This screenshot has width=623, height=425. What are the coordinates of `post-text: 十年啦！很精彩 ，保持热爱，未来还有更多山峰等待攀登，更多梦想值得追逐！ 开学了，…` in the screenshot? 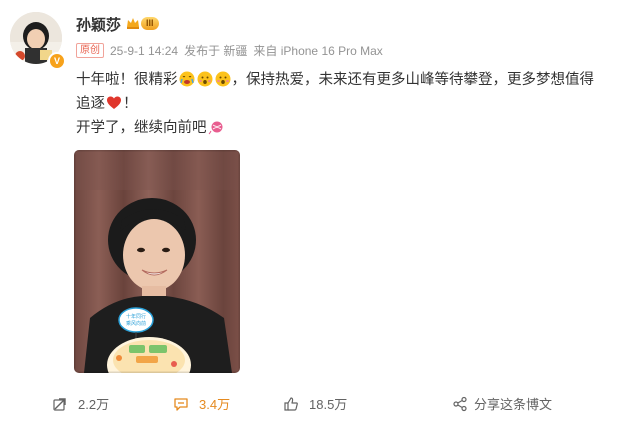 It's located at (341, 104).